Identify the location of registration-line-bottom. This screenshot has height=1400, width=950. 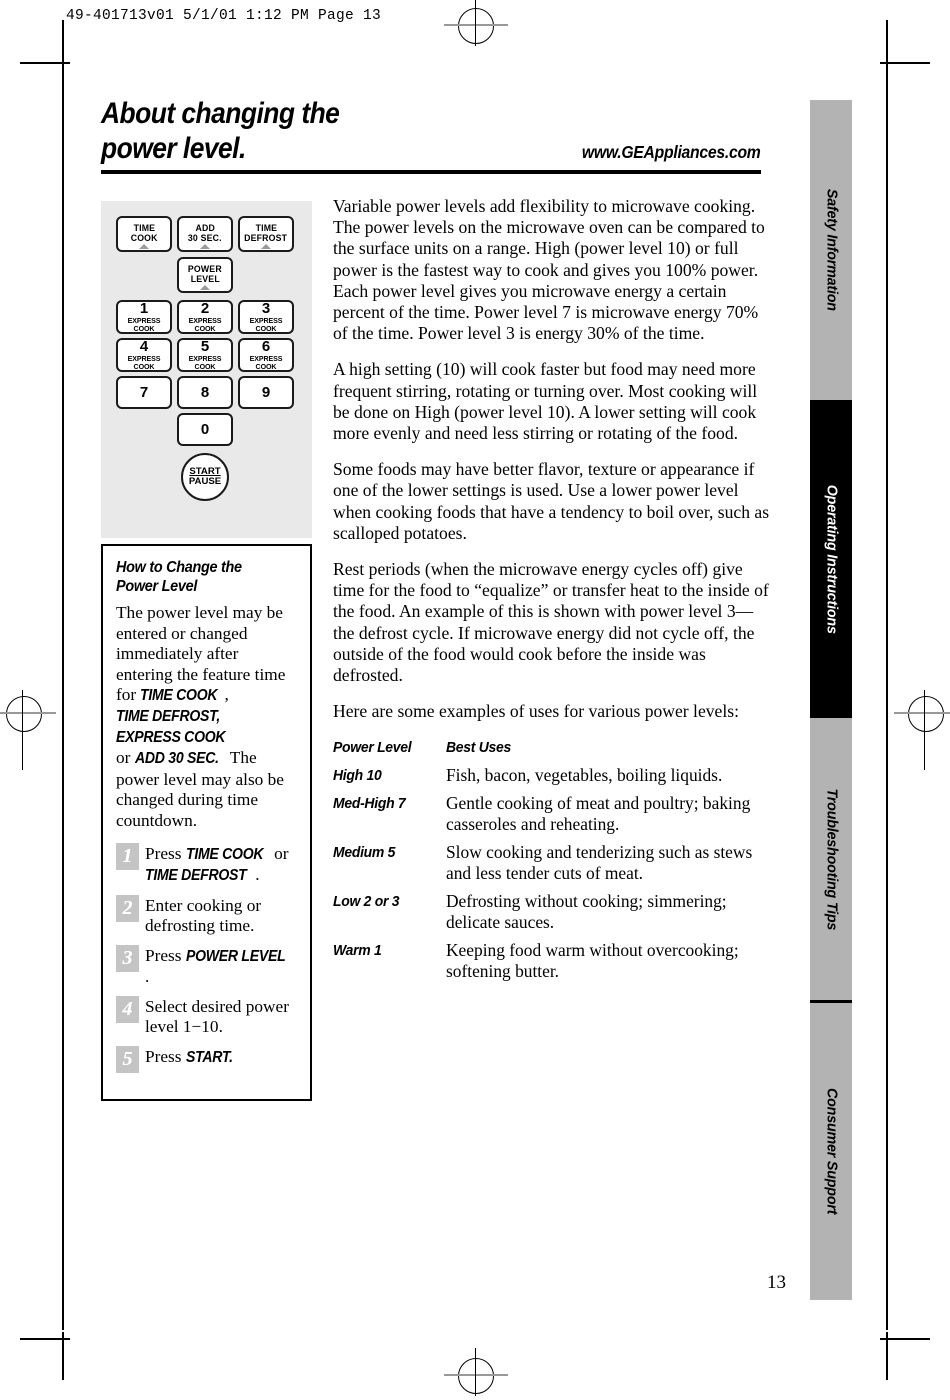
(476, 1375).